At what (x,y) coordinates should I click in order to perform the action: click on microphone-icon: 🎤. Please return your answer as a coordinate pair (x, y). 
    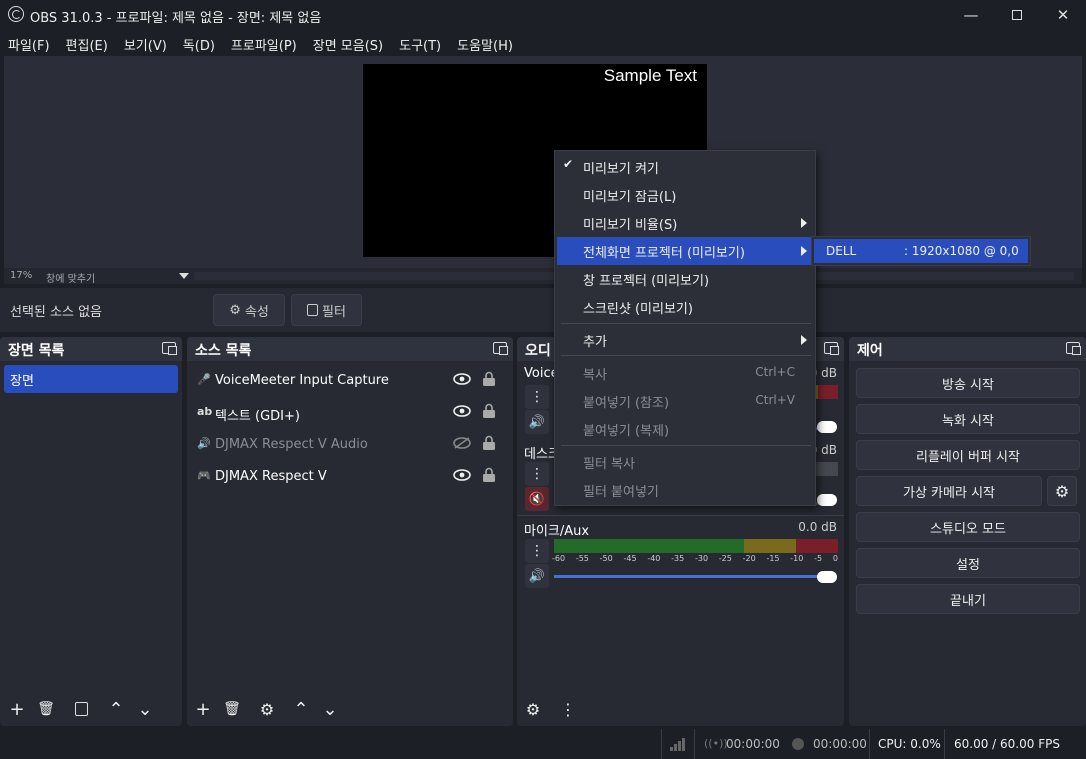
    Looking at the image, I should click on (204, 379).